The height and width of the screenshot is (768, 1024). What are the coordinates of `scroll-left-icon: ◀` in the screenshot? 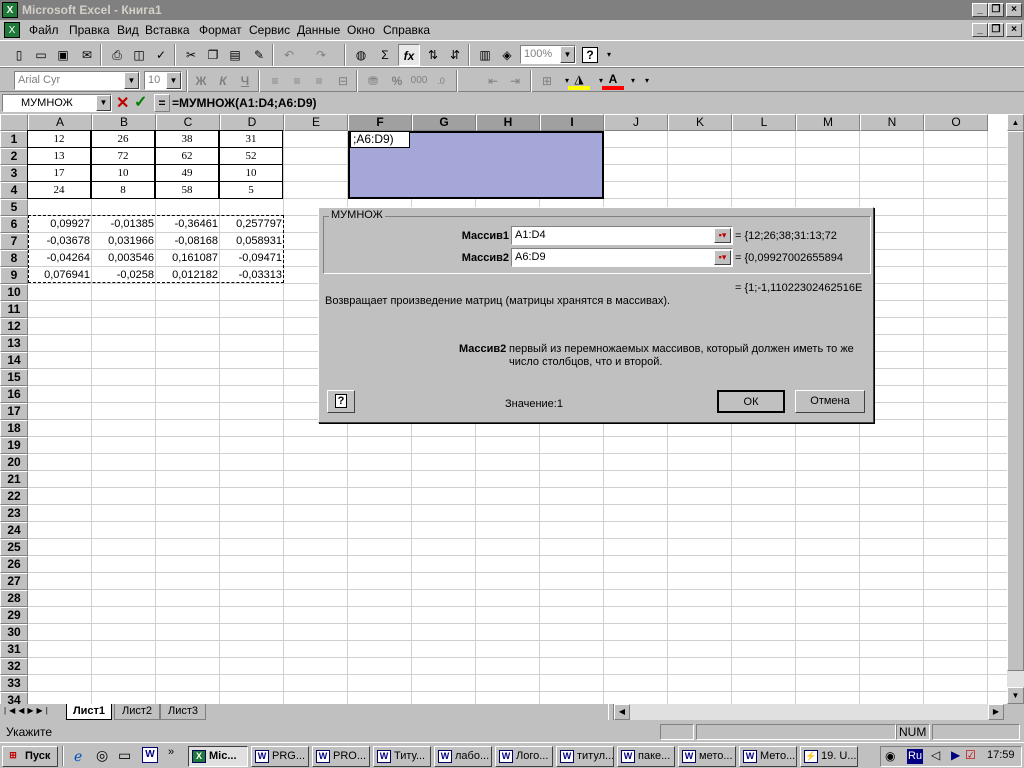 It's located at (622, 712).